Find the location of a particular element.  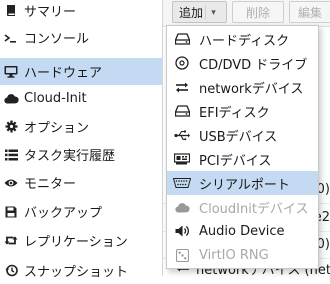

sidebar-item-options: オプション is located at coordinates (81, 126).